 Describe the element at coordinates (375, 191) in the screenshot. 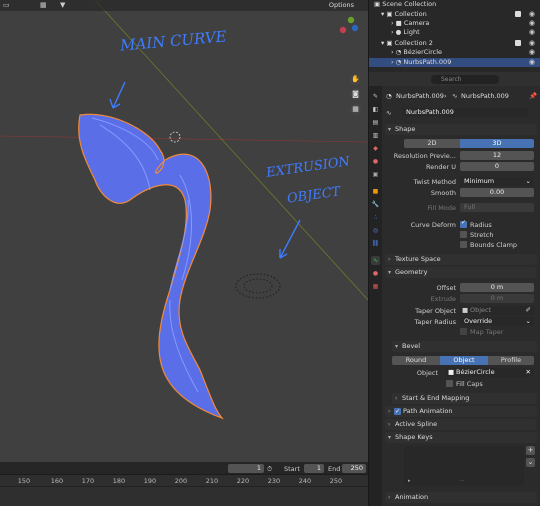

I see `object-tab-icon: ■` at that location.